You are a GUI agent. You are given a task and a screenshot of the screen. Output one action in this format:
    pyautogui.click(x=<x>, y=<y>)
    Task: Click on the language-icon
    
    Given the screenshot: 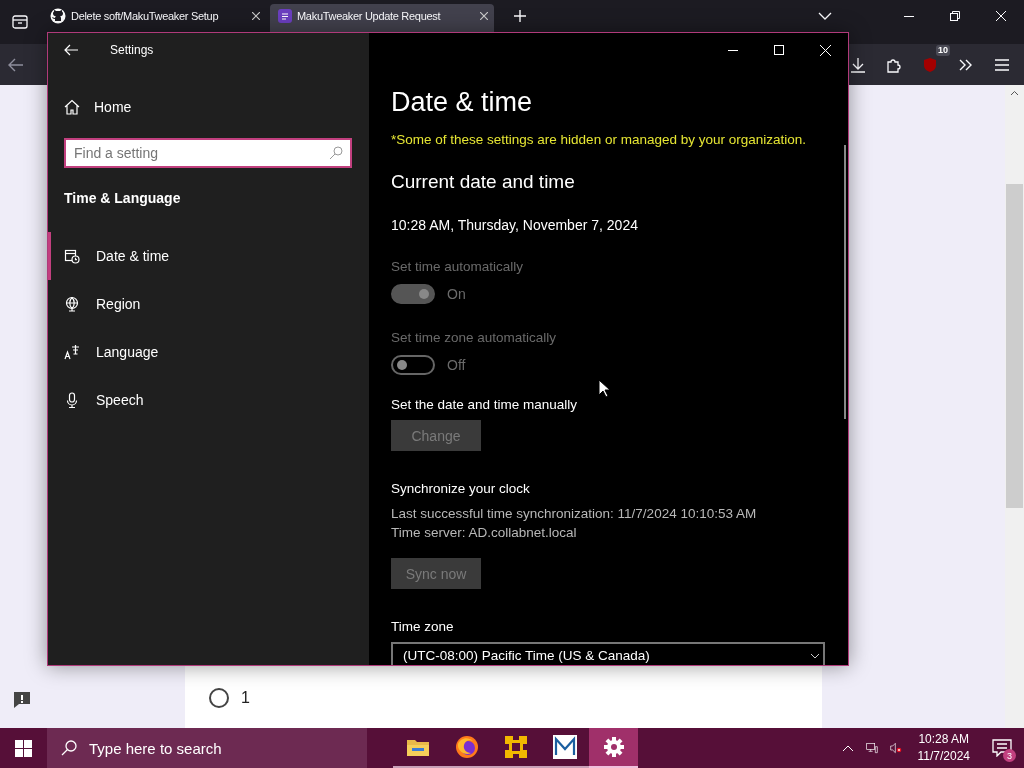 What is the action you would take?
    pyautogui.click(x=72, y=352)
    